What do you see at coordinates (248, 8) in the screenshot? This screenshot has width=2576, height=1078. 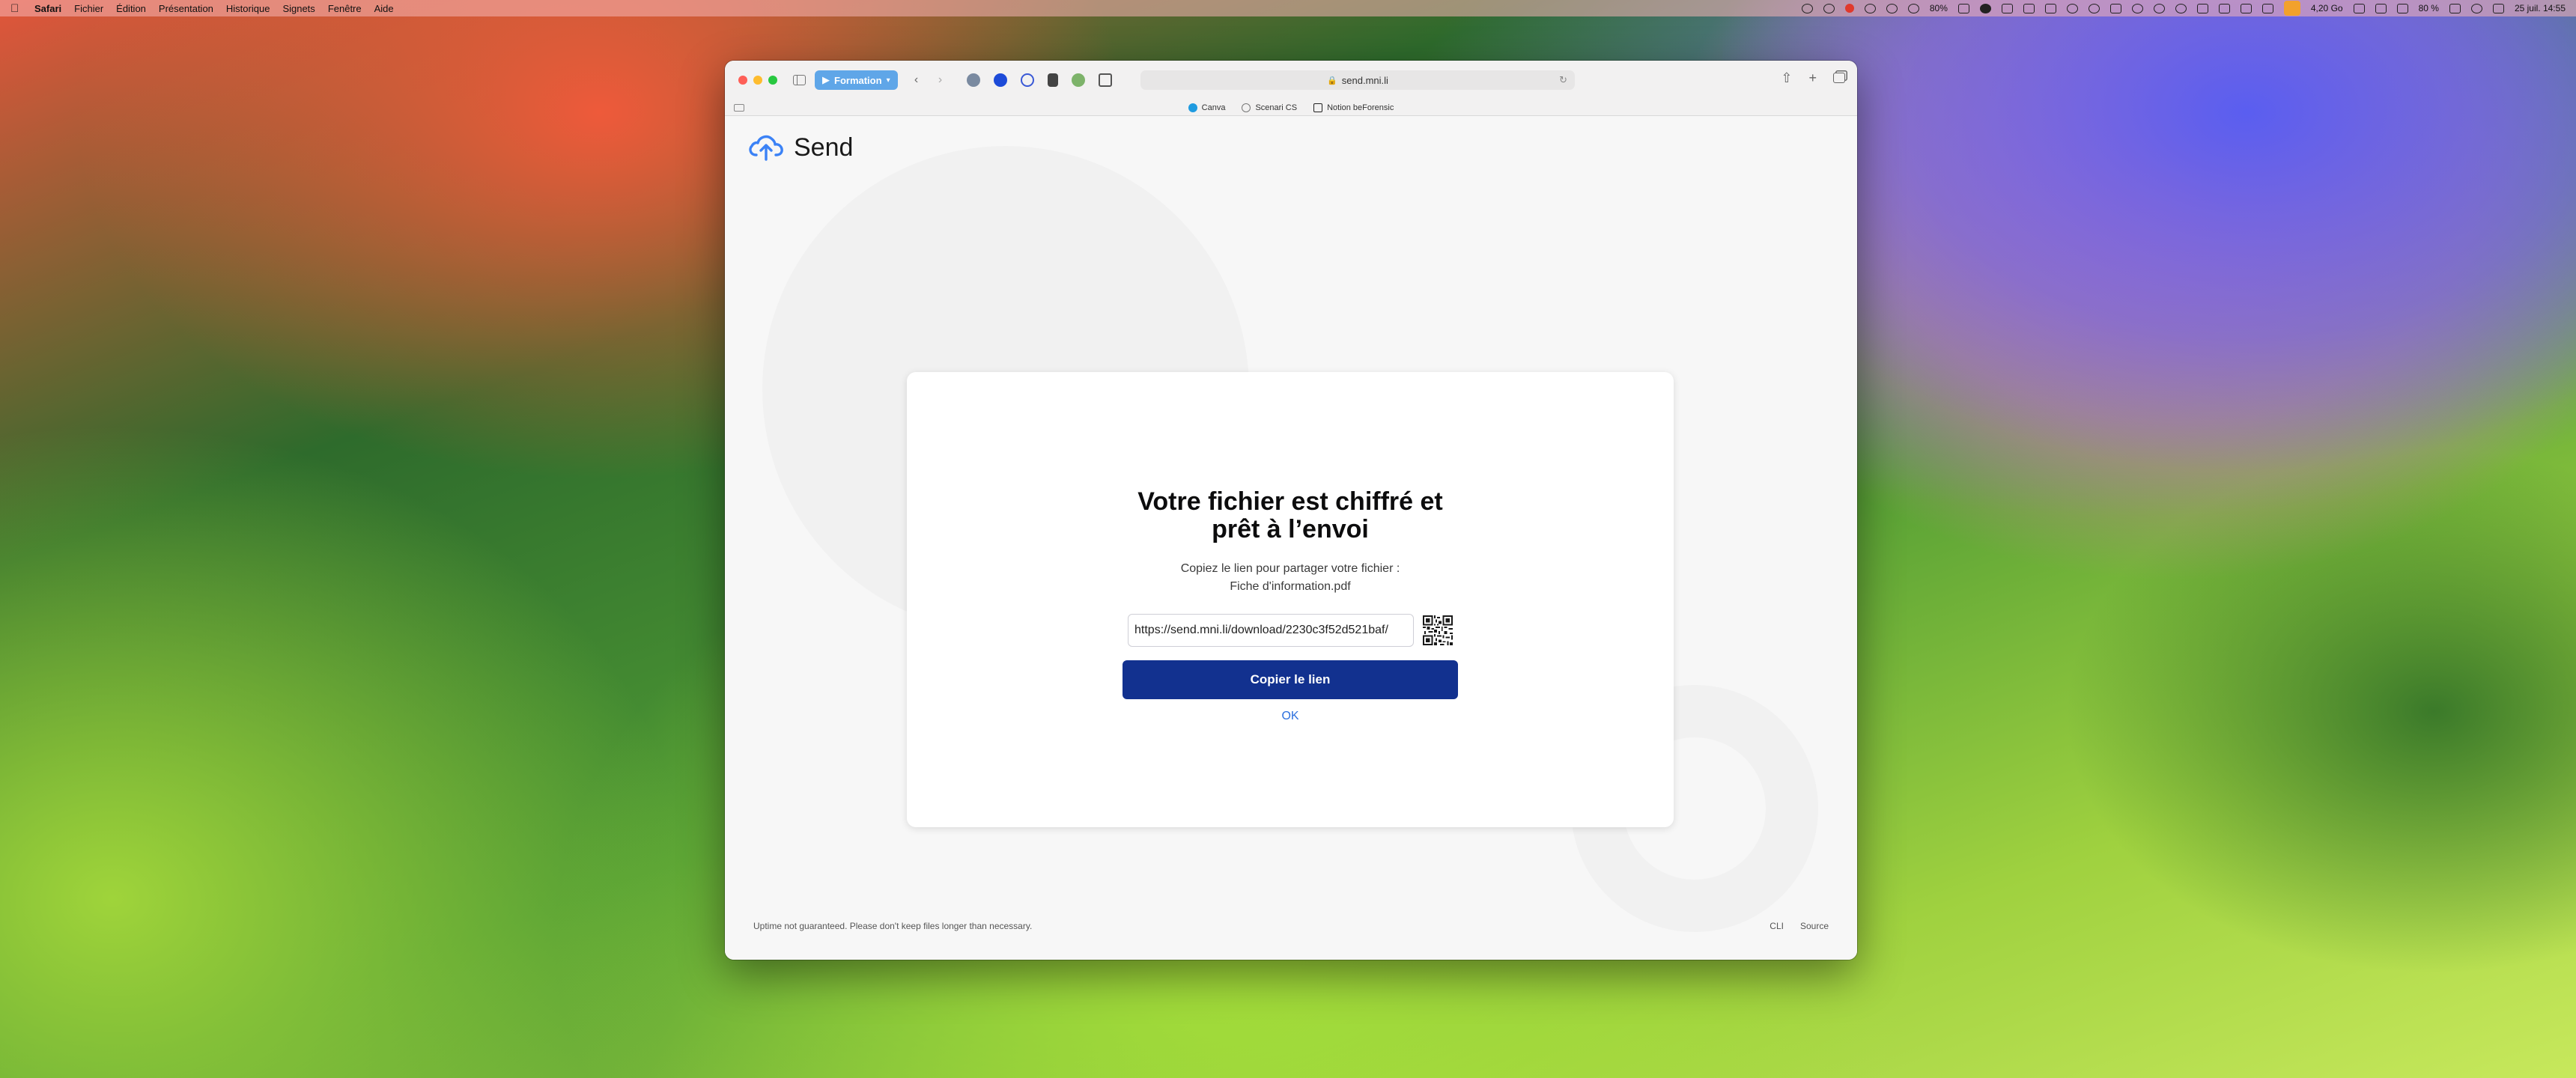 I see `menu-historique: Historique` at bounding box center [248, 8].